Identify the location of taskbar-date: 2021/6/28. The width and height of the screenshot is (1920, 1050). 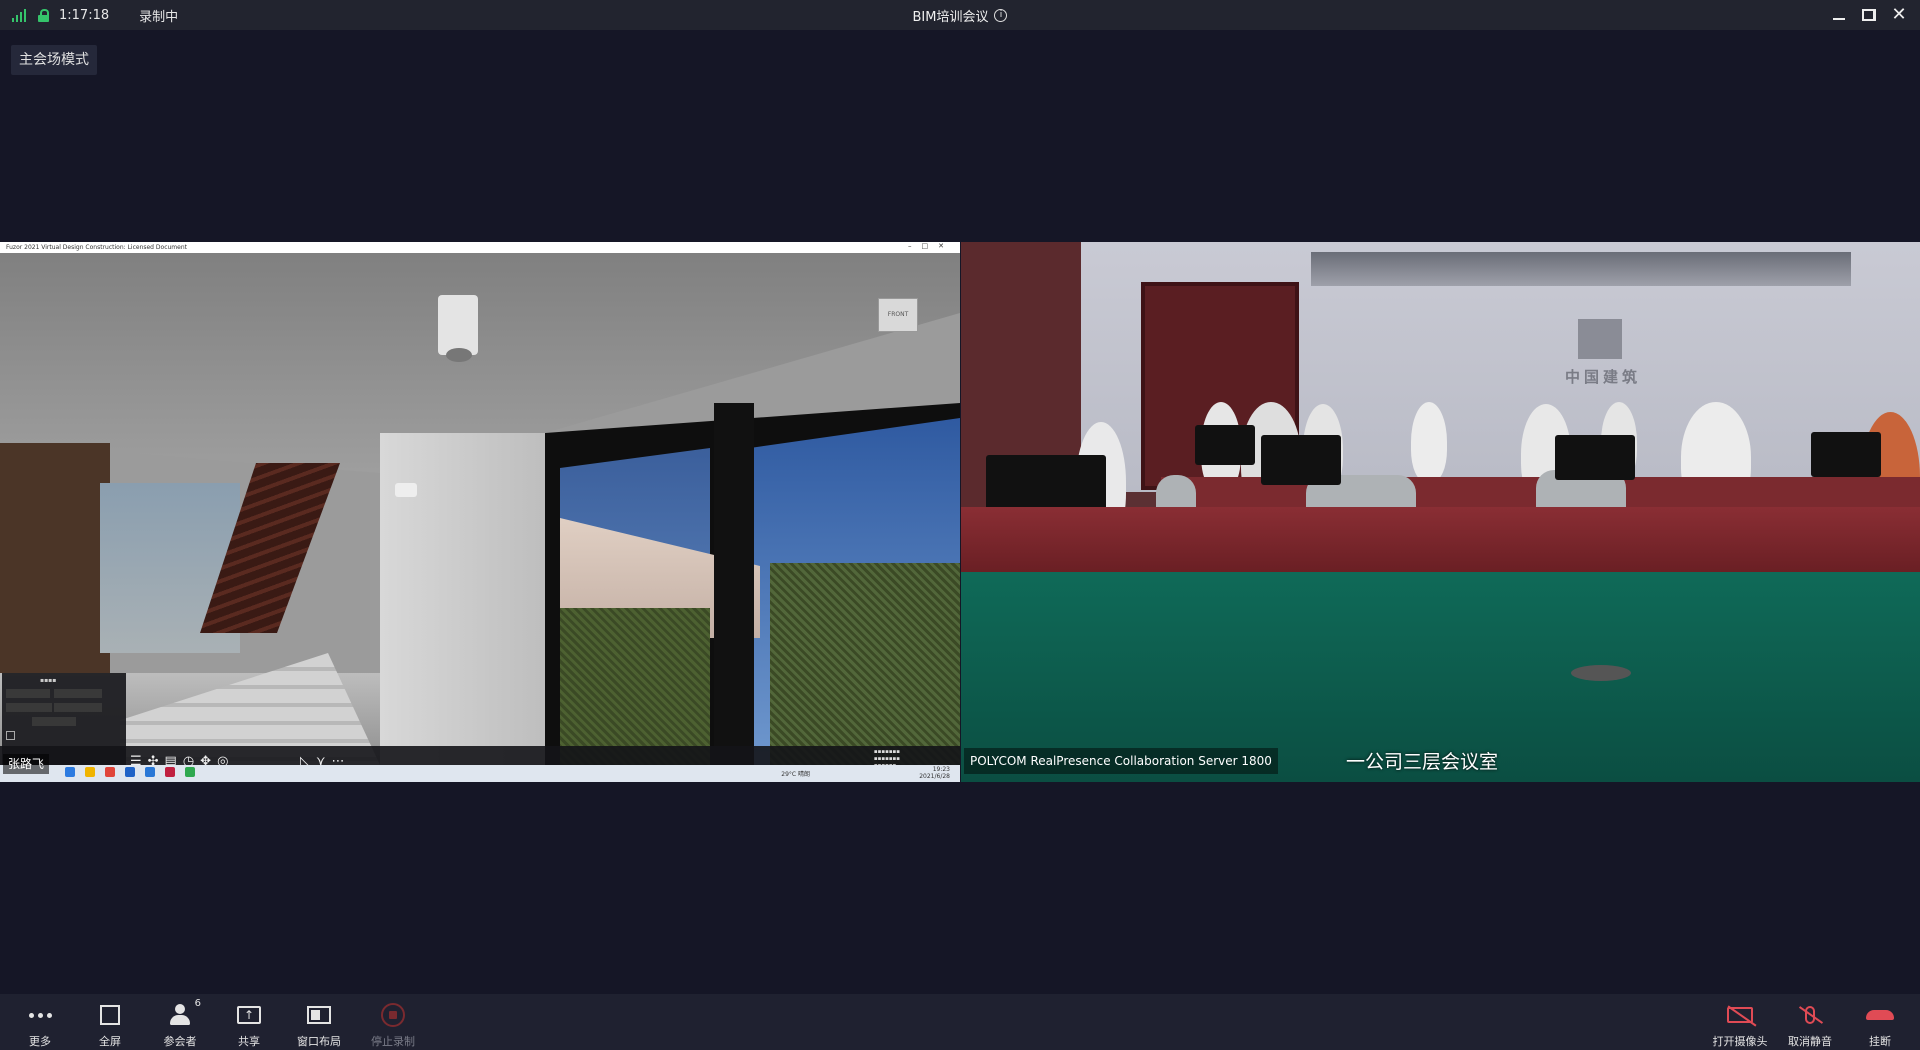
(934, 776).